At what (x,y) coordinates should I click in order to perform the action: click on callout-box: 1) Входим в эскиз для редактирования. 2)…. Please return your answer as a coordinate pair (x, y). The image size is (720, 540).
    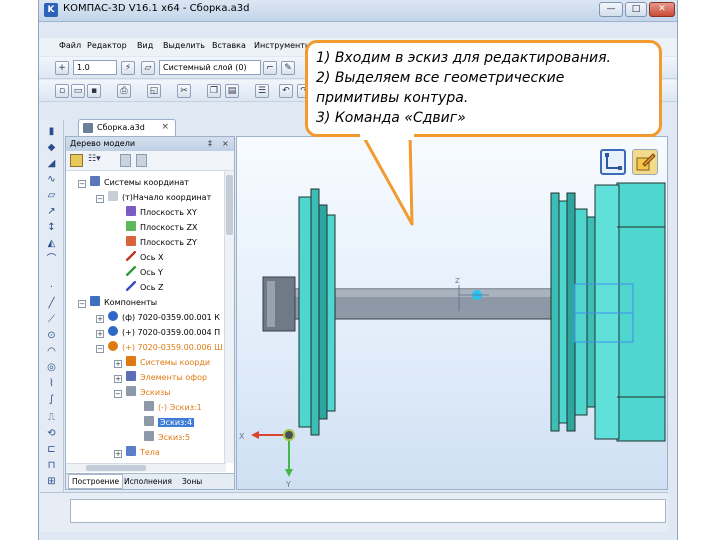
    Looking at the image, I should click on (483, 88).